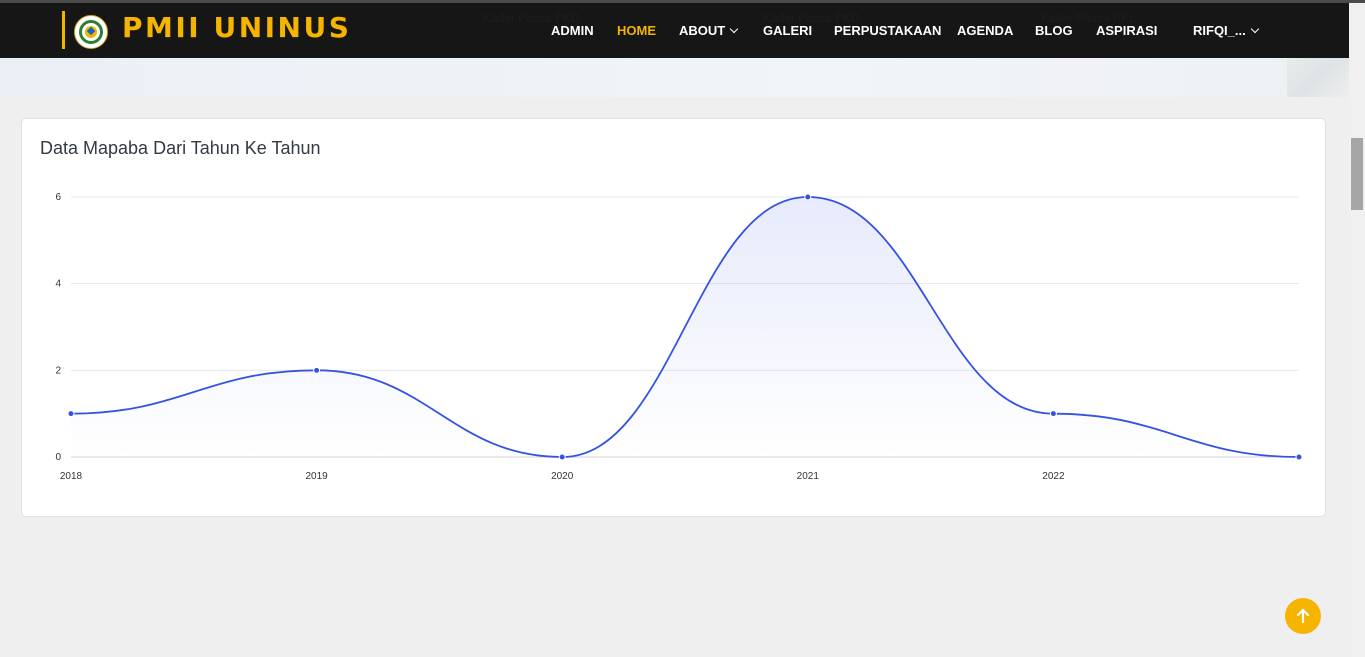 This screenshot has height=657, width=1365. I want to click on nav-agenda: AGENDA, so click(985, 30).